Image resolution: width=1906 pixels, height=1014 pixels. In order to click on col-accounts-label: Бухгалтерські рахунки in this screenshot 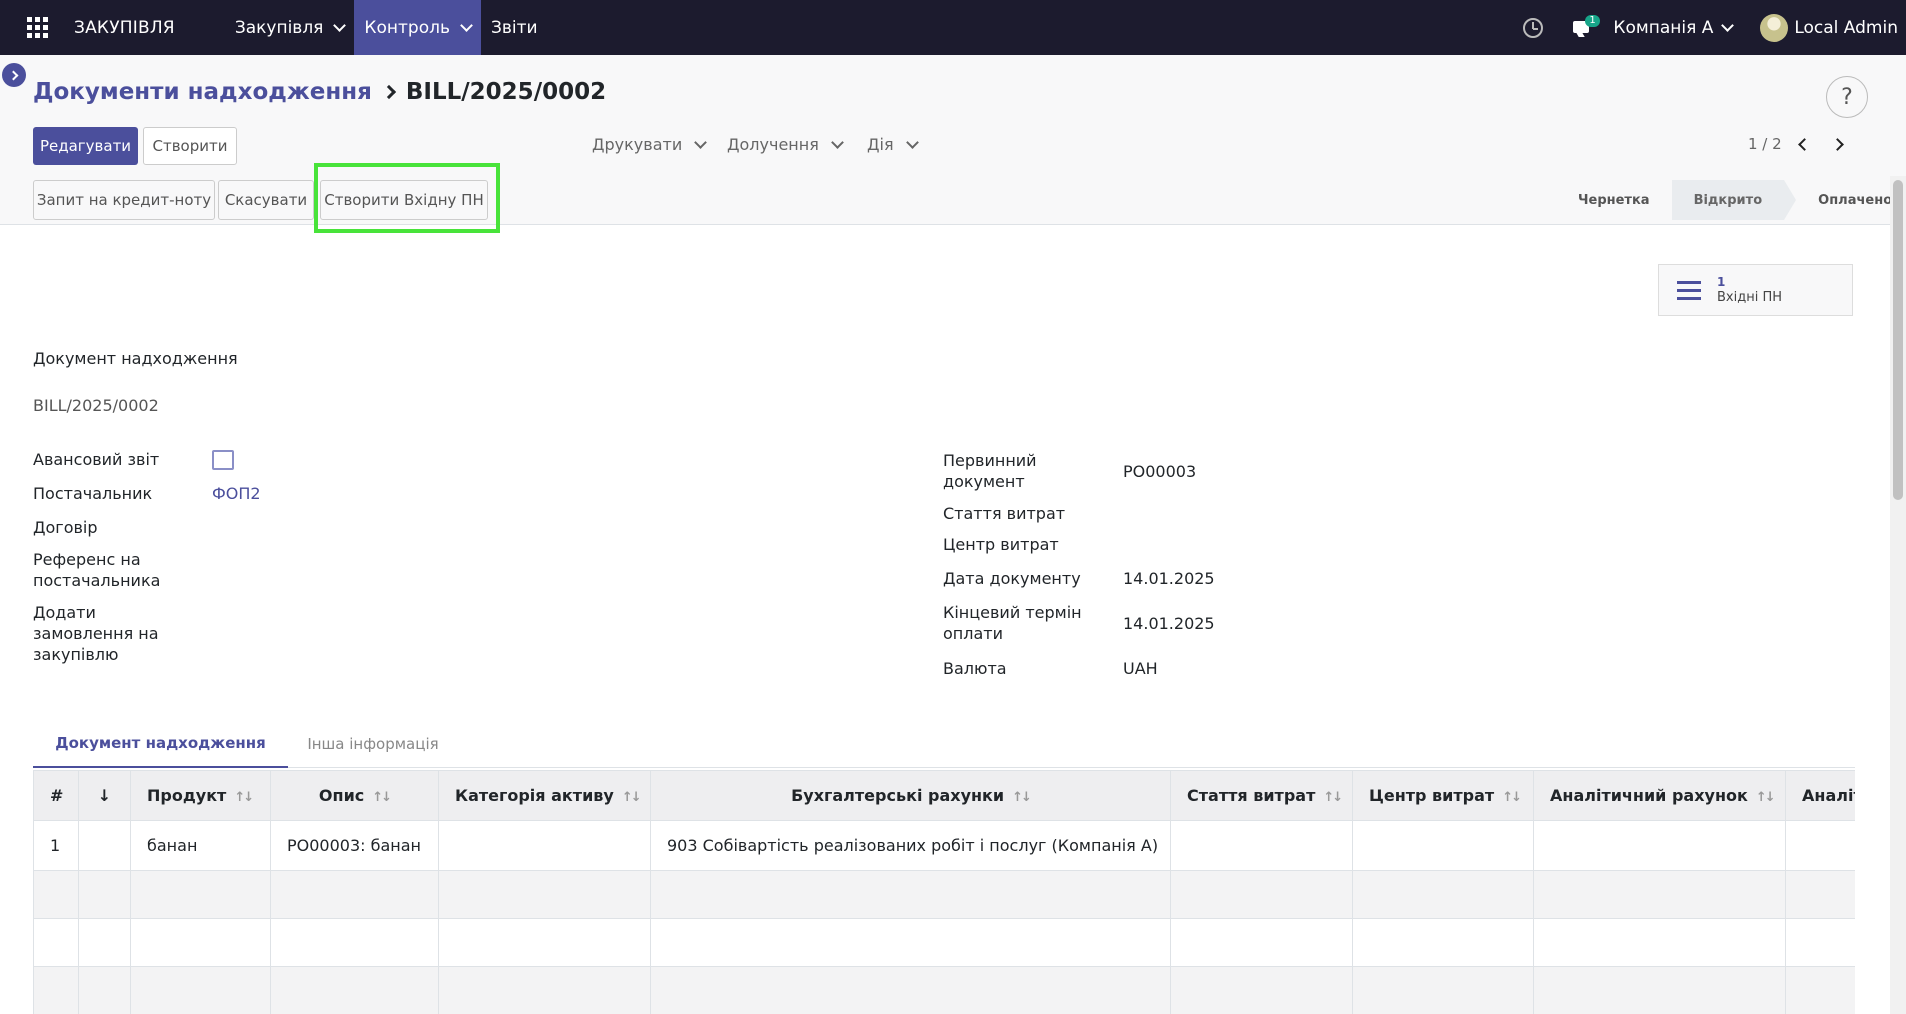, I will do `click(898, 795)`.